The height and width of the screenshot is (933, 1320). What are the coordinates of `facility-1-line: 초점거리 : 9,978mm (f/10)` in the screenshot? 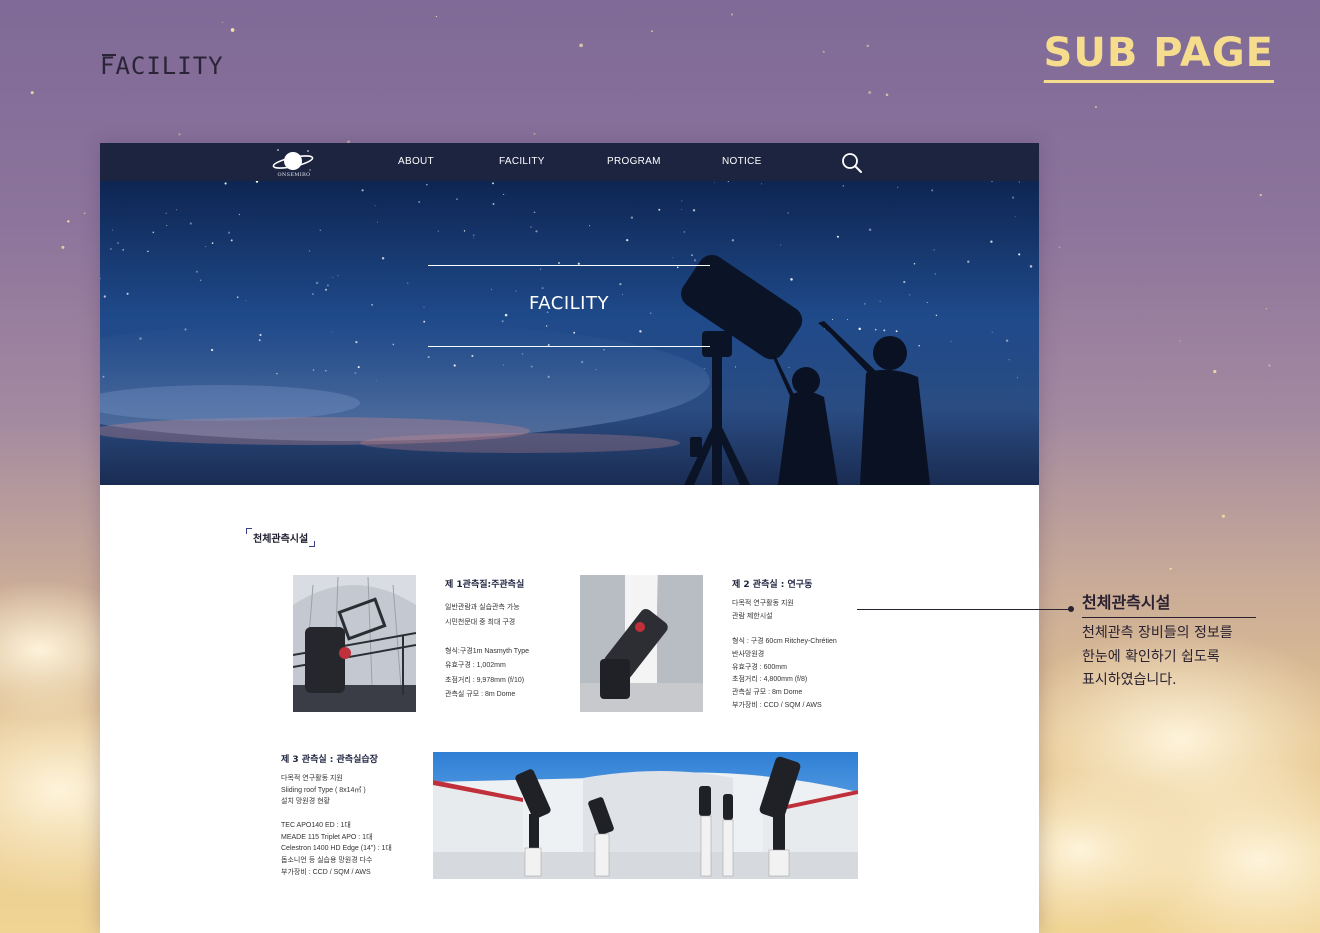 It's located at (485, 680).